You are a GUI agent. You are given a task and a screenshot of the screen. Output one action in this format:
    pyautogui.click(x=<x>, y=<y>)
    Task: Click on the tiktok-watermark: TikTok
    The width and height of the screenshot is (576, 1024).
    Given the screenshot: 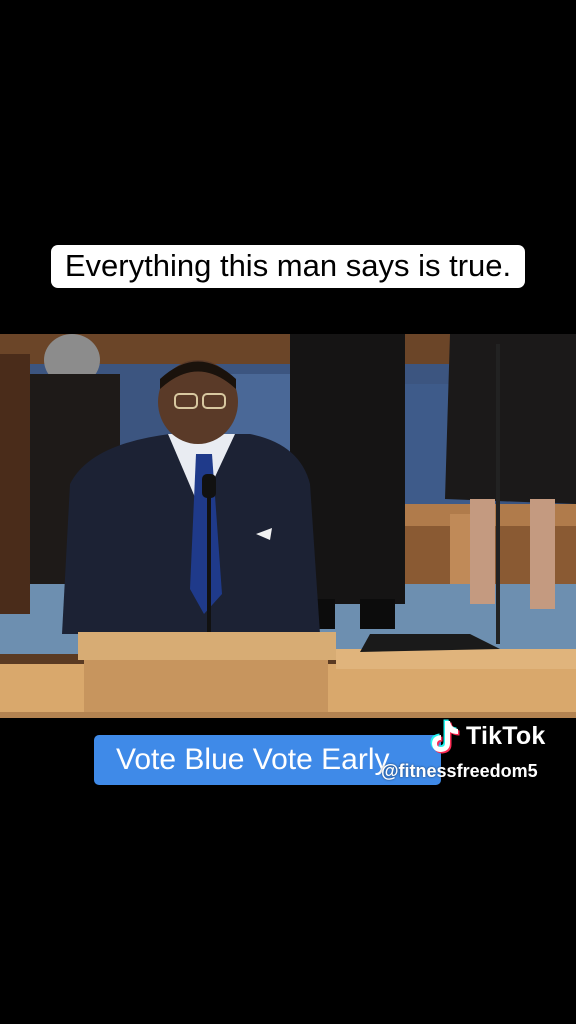 What is the action you would take?
    pyautogui.click(x=485, y=736)
    